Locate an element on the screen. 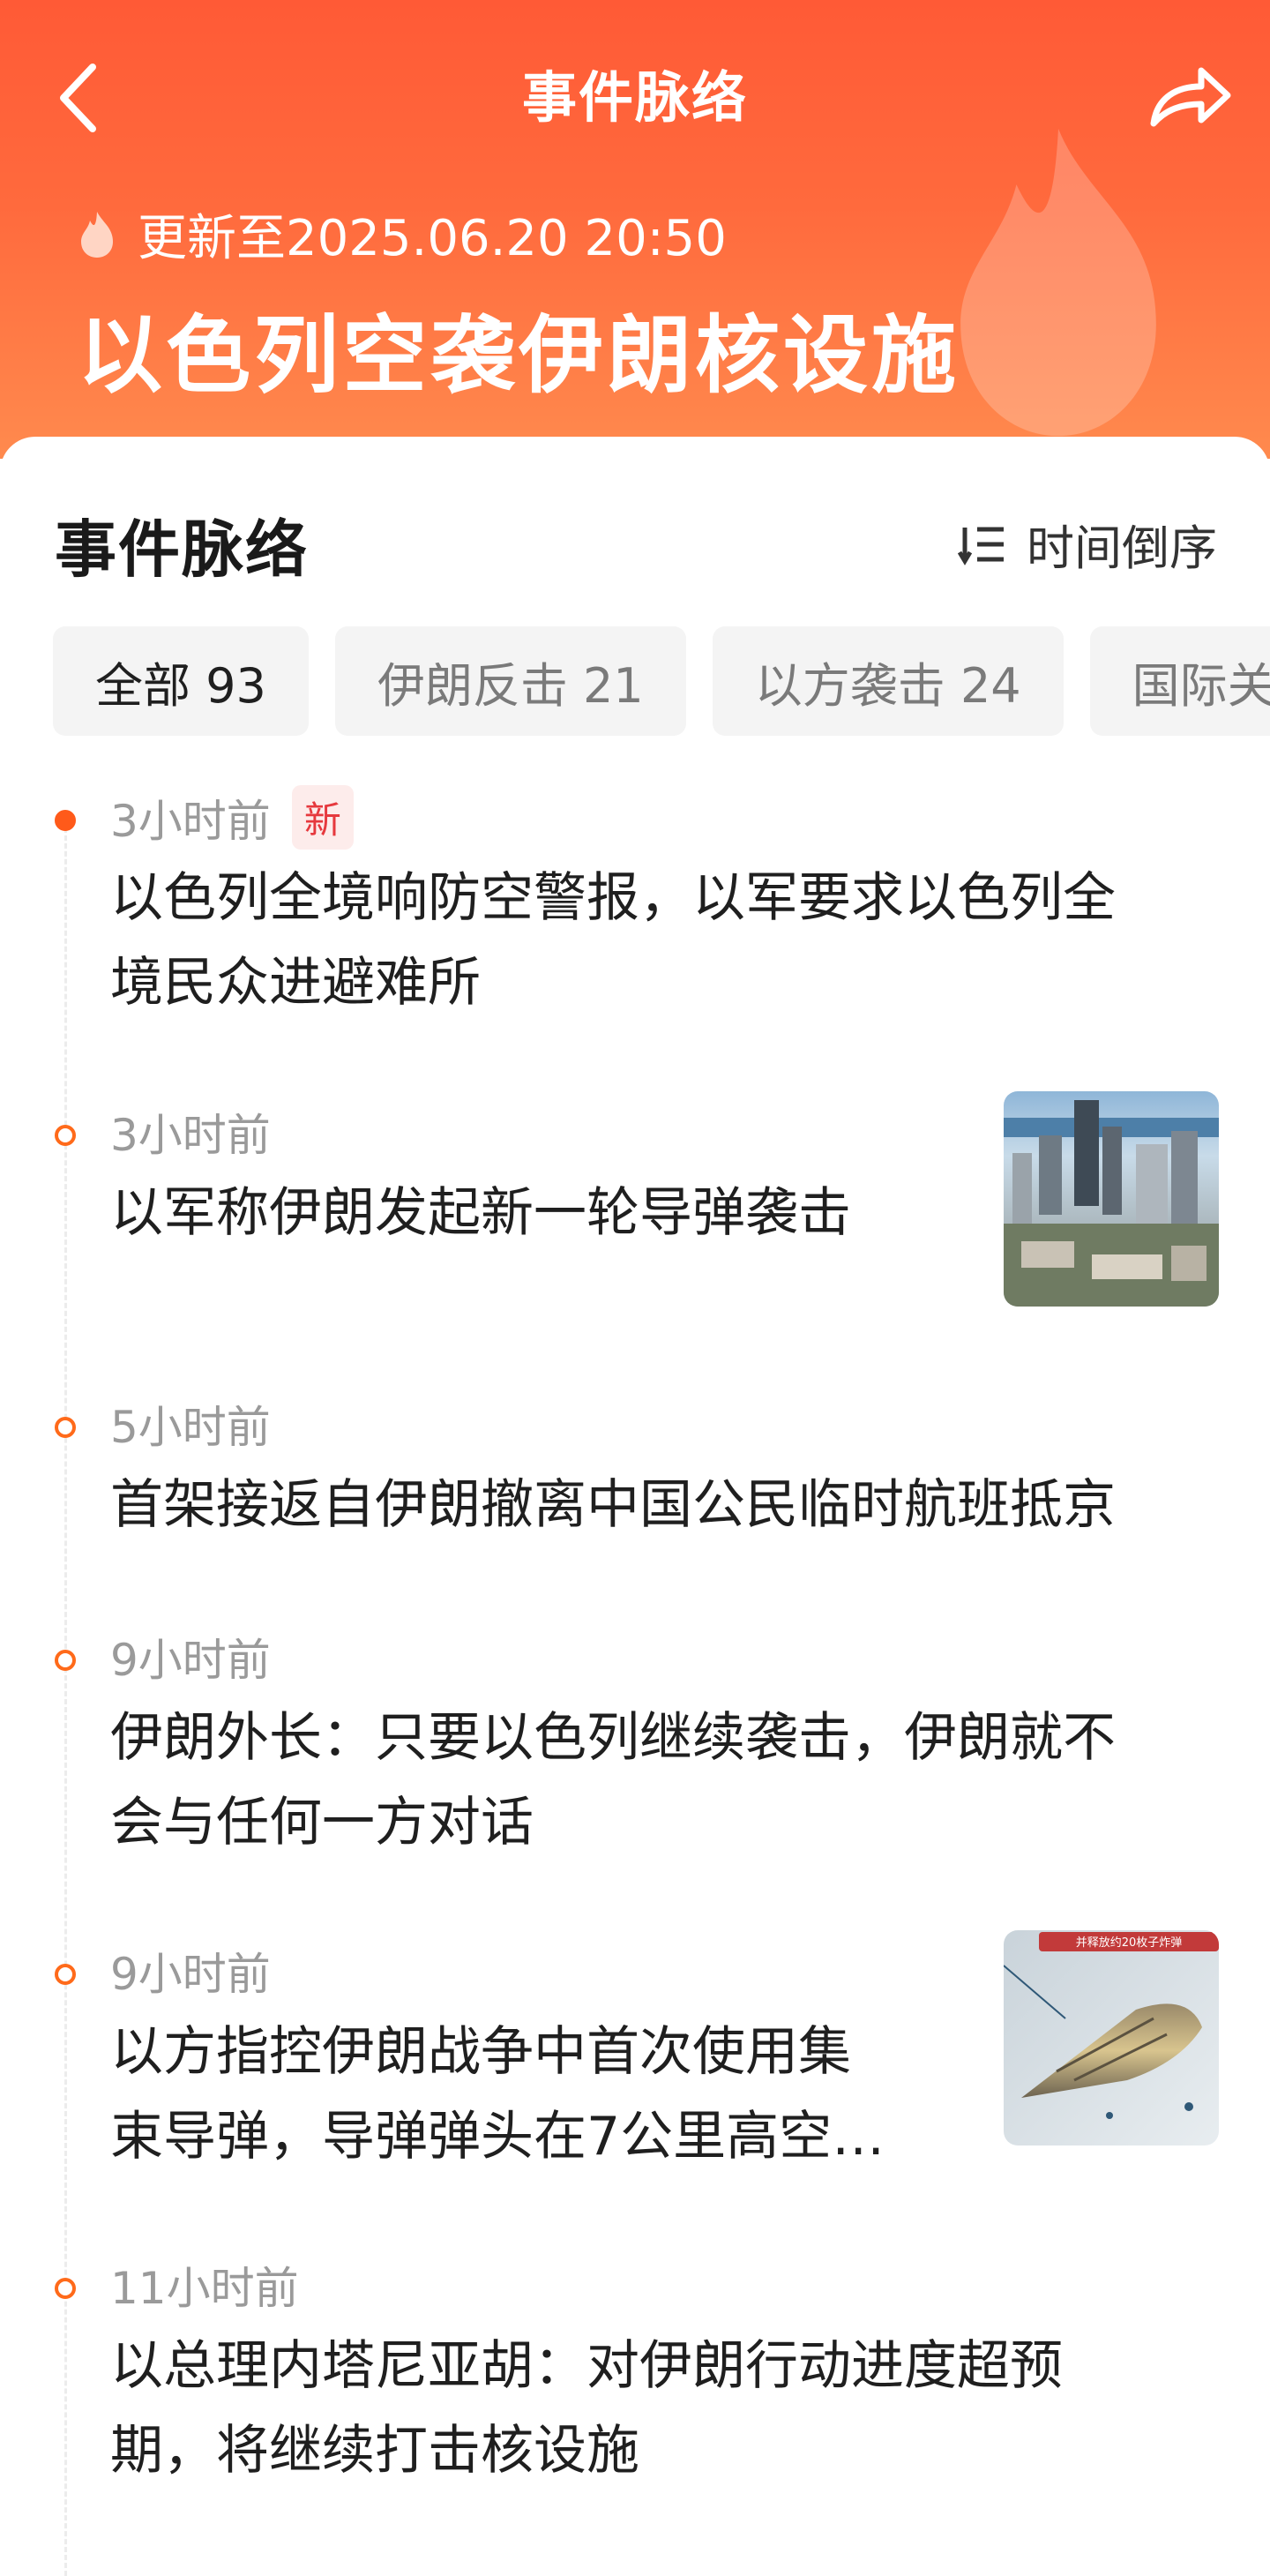 The height and width of the screenshot is (2576, 1270). sort-order-icon is located at coordinates (981, 546).